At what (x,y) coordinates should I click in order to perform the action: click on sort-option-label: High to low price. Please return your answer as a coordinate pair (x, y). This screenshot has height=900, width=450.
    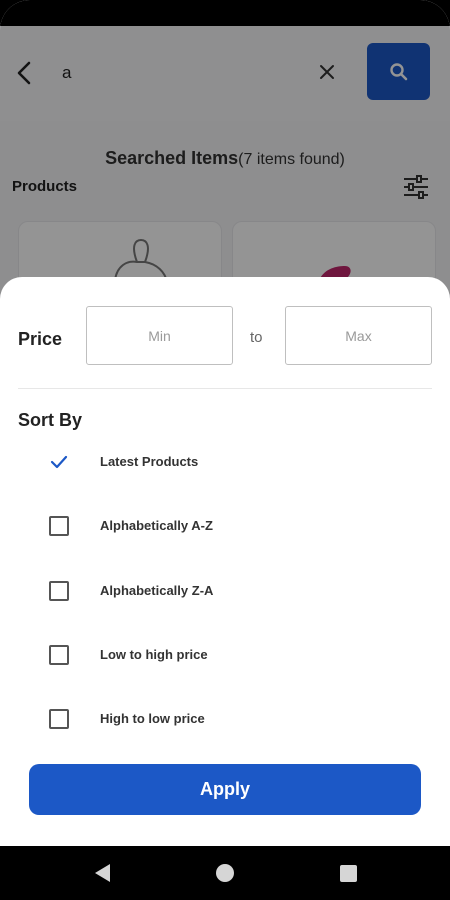
    Looking at the image, I should click on (152, 718).